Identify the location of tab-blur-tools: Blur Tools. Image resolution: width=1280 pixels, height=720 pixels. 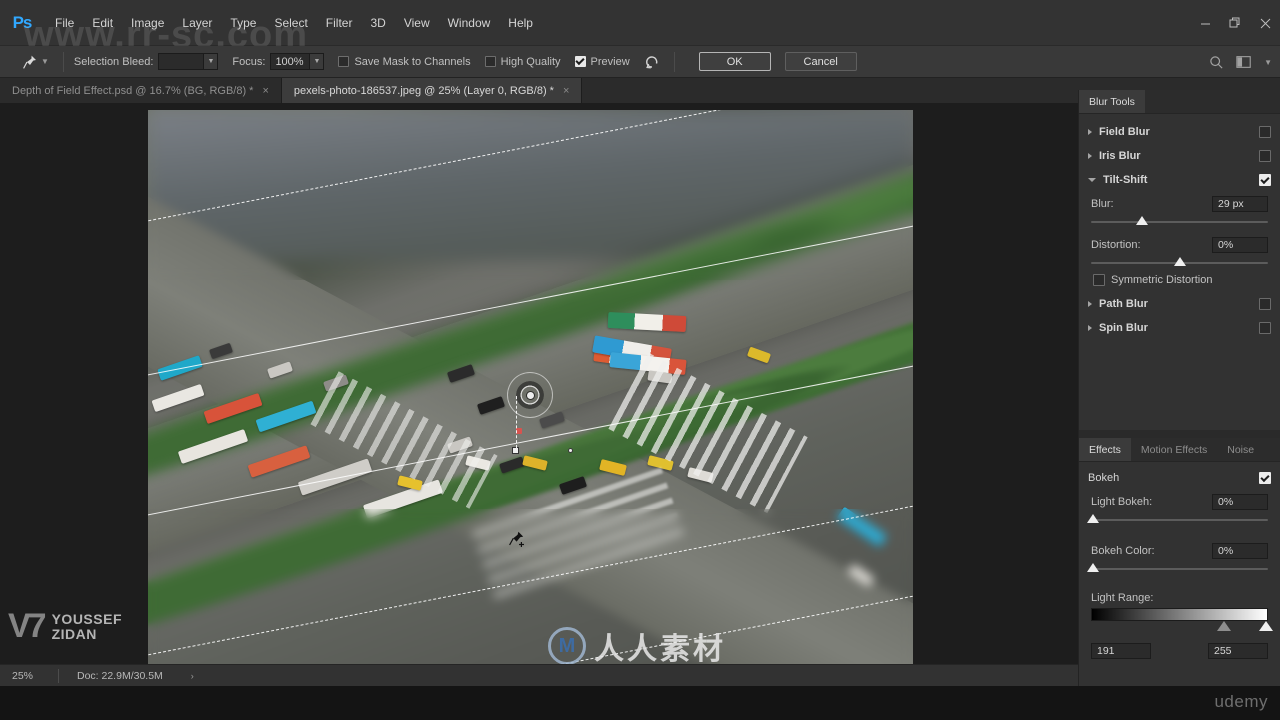
(1112, 101).